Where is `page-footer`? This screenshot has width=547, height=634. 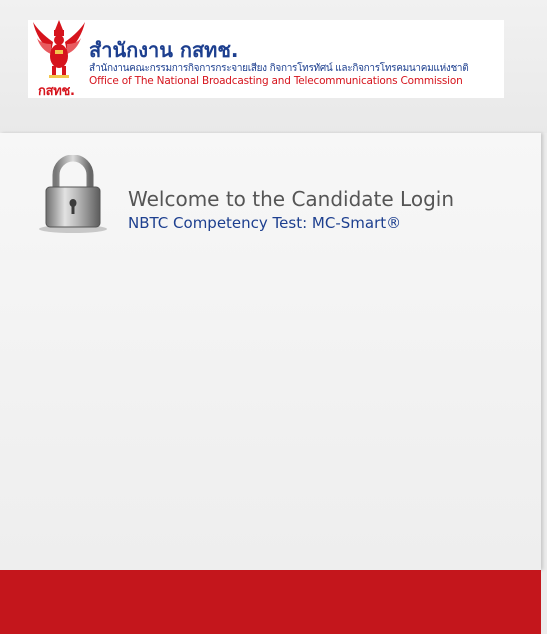 page-footer is located at coordinates (270, 602).